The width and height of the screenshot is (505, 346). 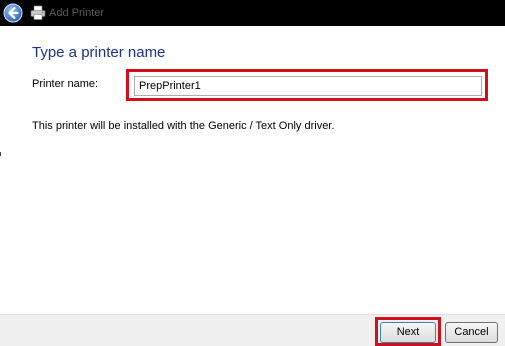 What do you see at coordinates (99, 52) in the screenshot?
I see `page-heading: Type a printer name` at bounding box center [99, 52].